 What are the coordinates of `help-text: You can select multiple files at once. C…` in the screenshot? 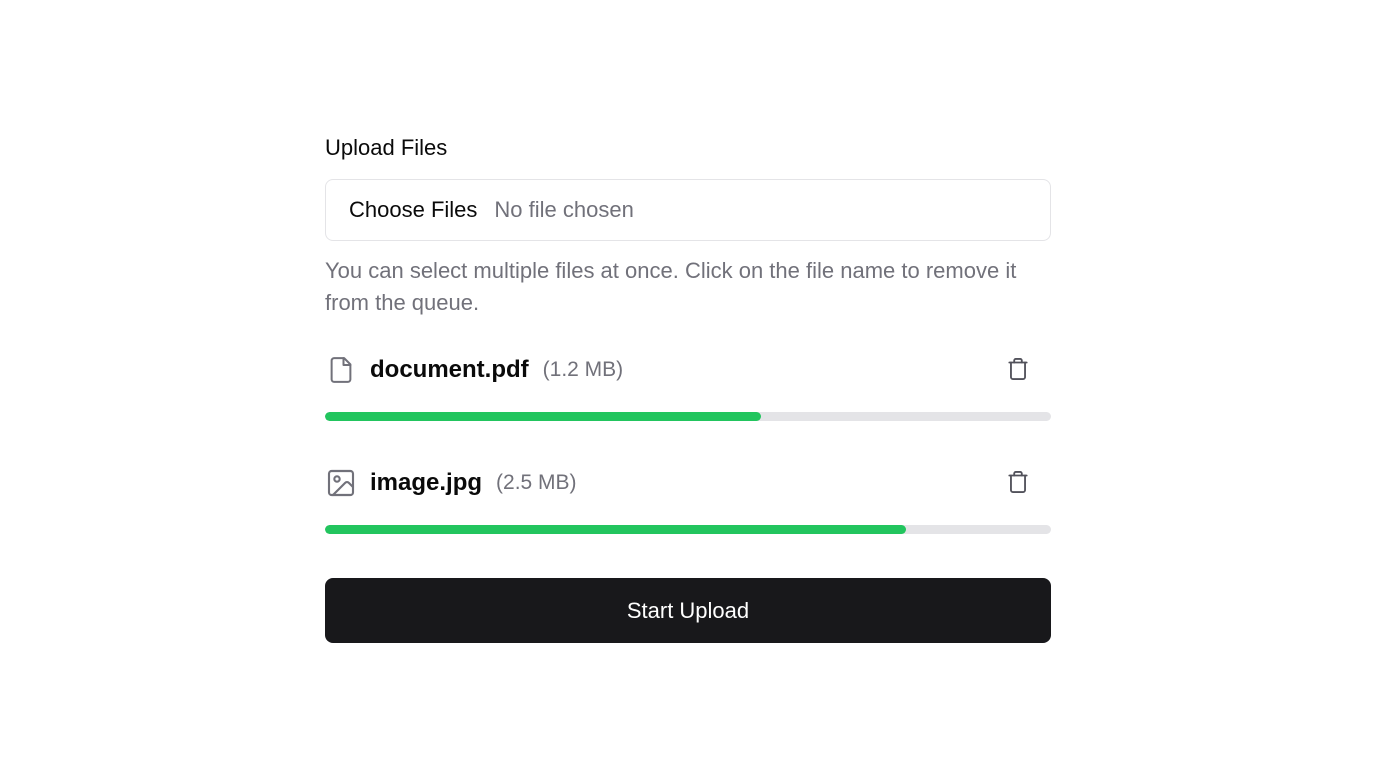 It's located at (671, 286).